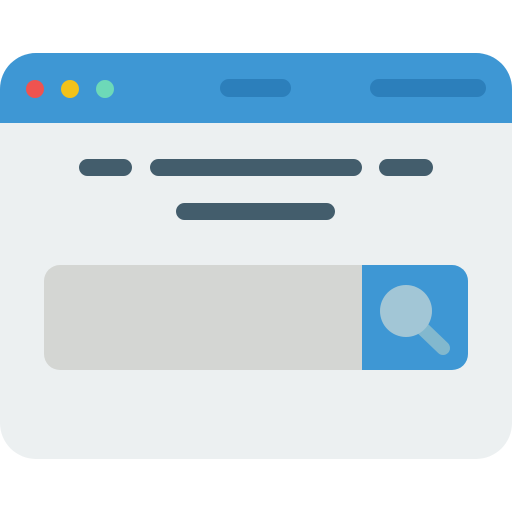 The image size is (512, 512). What do you see at coordinates (70, 89) in the screenshot?
I see `minimize-window-button` at bounding box center [70, 89].